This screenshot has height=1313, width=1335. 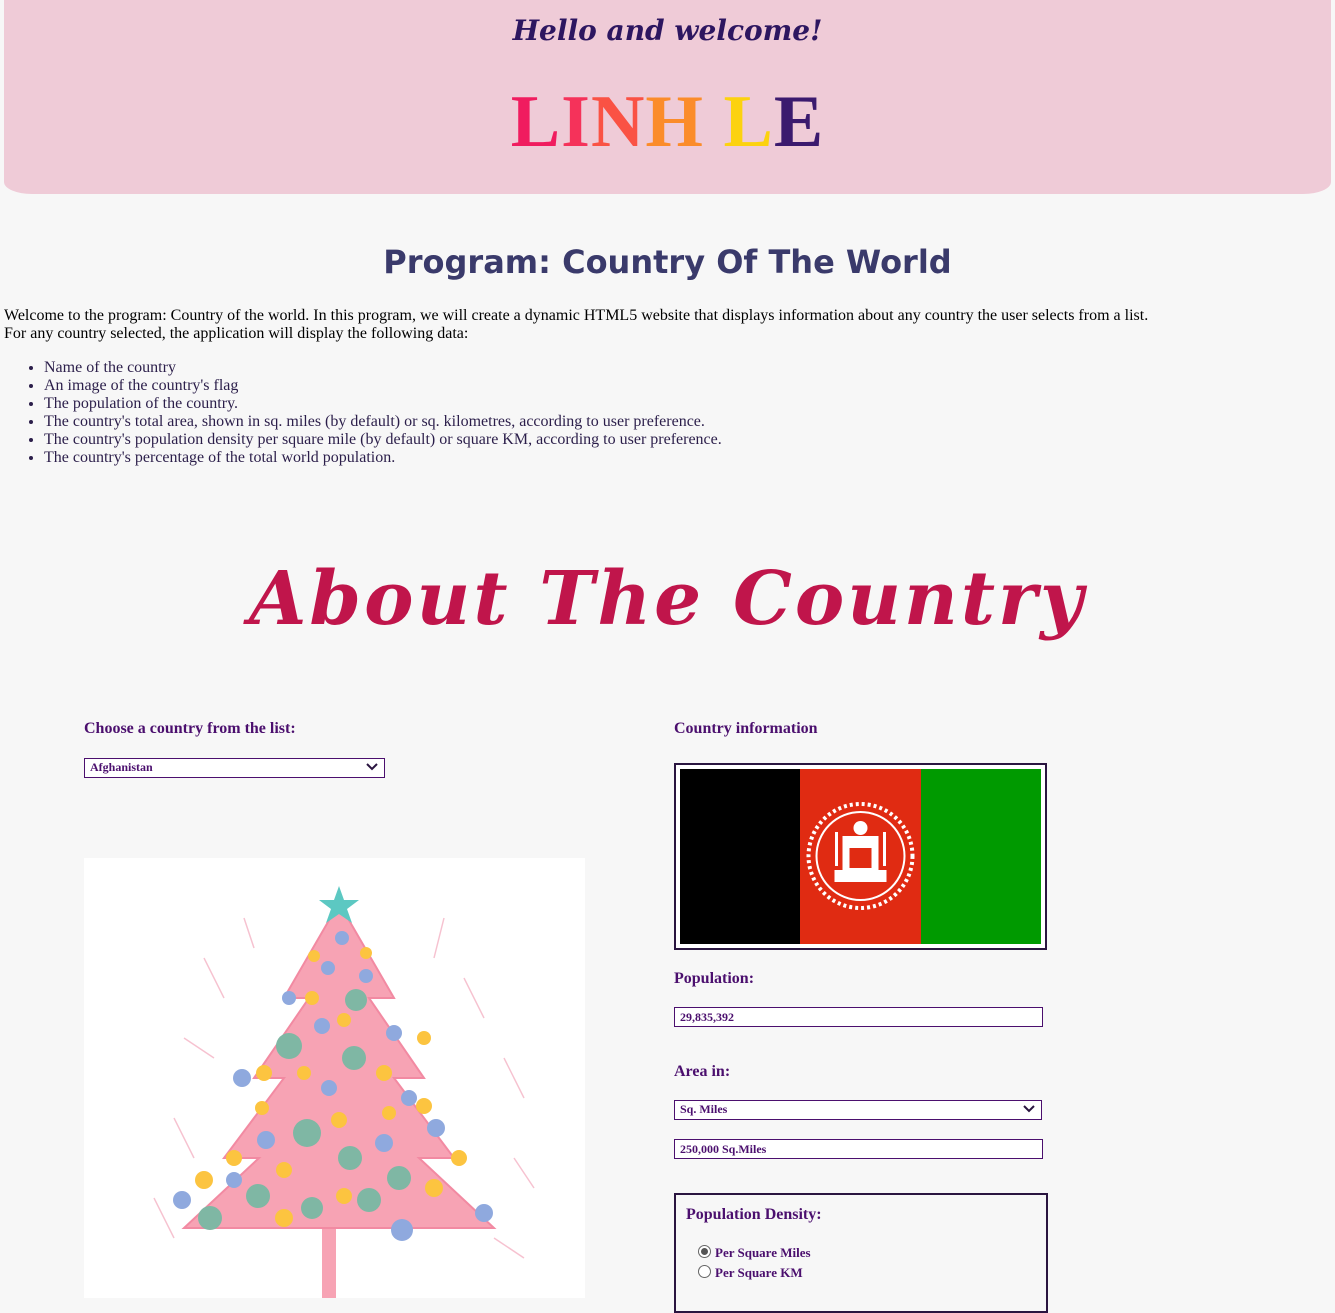 What do you see at coordinates (234, 768) in the screenshot?
I see `country-select: Afghanistan` at bounding box center [234, 768].